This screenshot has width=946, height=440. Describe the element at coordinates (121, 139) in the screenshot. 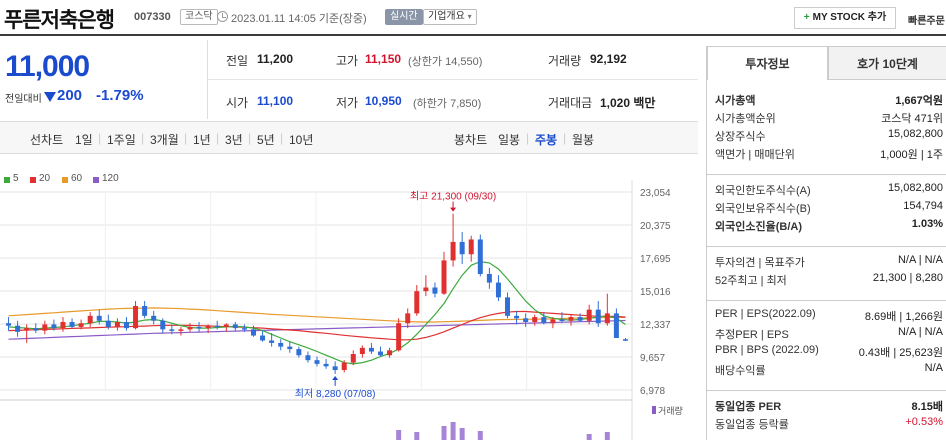

I see `period-1w: 1주일` at that location.